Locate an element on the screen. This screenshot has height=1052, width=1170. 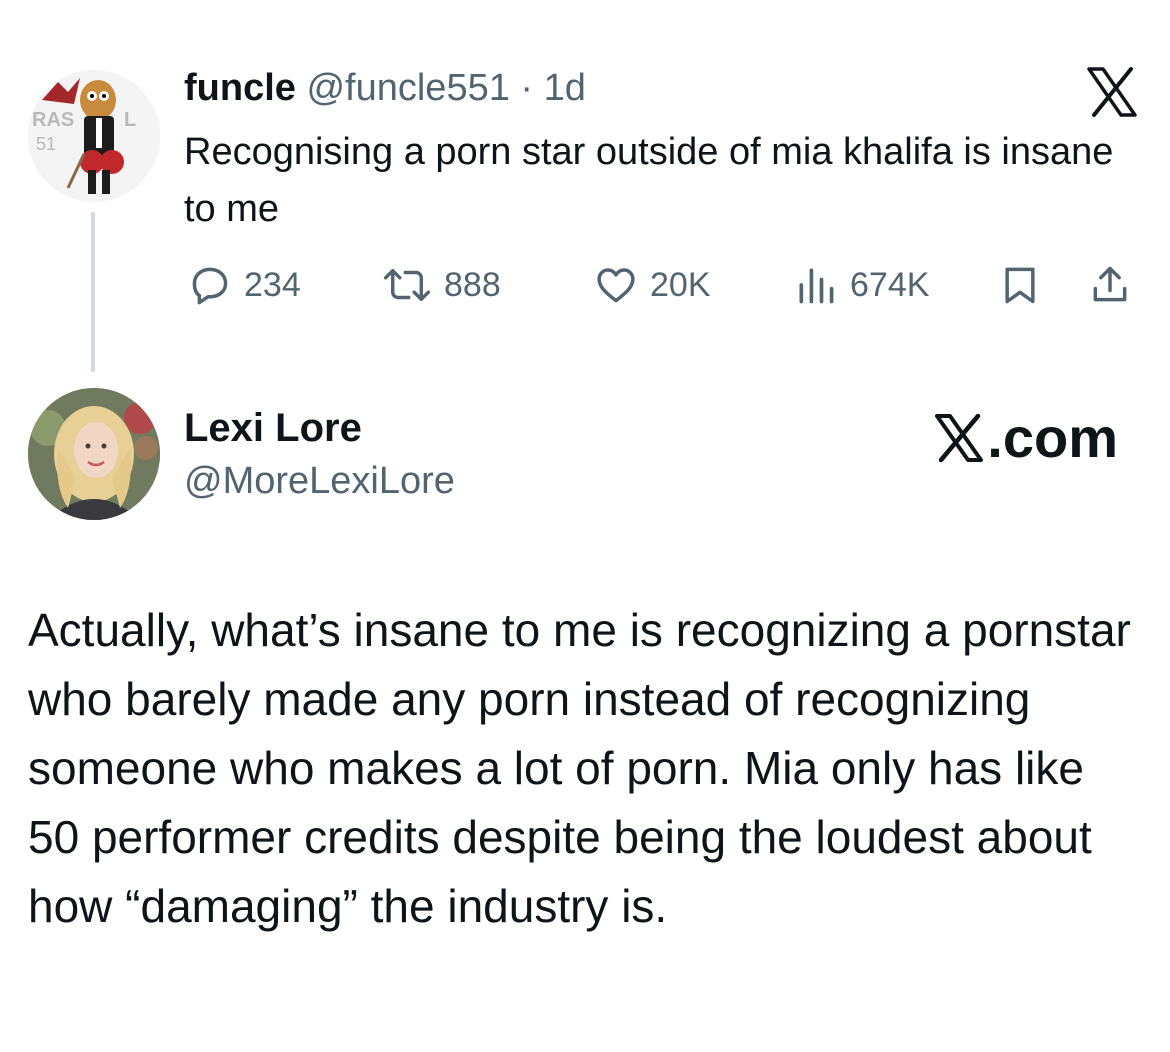
like-count: 20K is located at coordinates (680, 284).